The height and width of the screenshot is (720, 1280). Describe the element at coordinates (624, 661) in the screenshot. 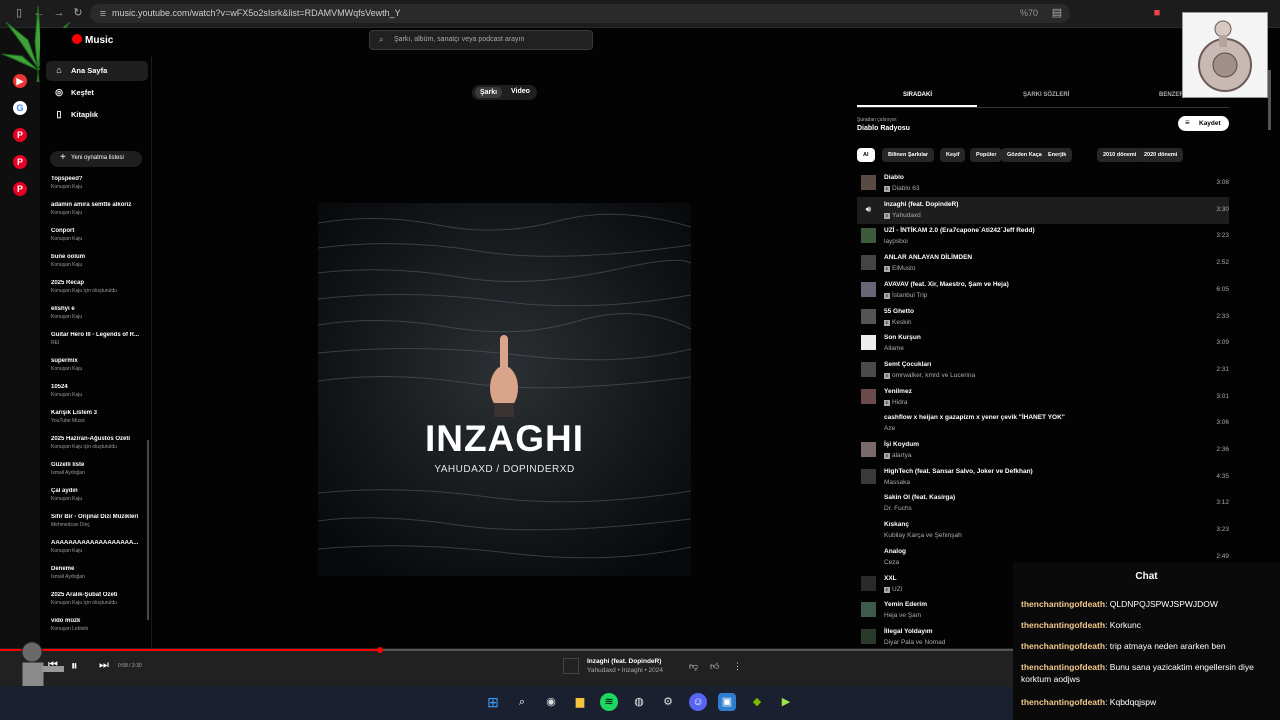

I see `now-playing-title: Inzaghi (feat. DopindeR)` at that location.